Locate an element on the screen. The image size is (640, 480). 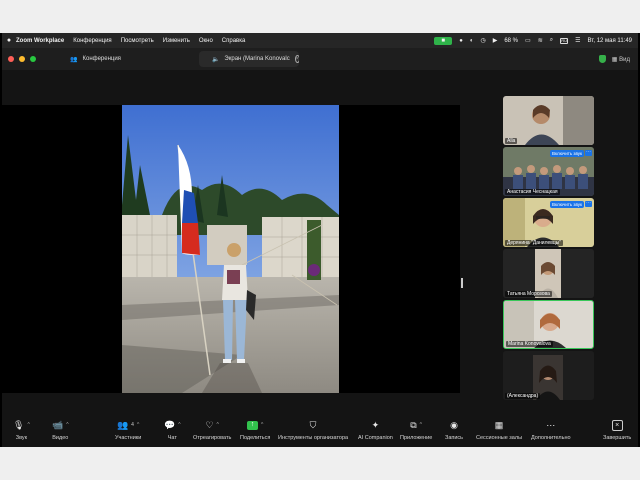
camera-in-use-icon: ■ is located at coordinates (443, 40).